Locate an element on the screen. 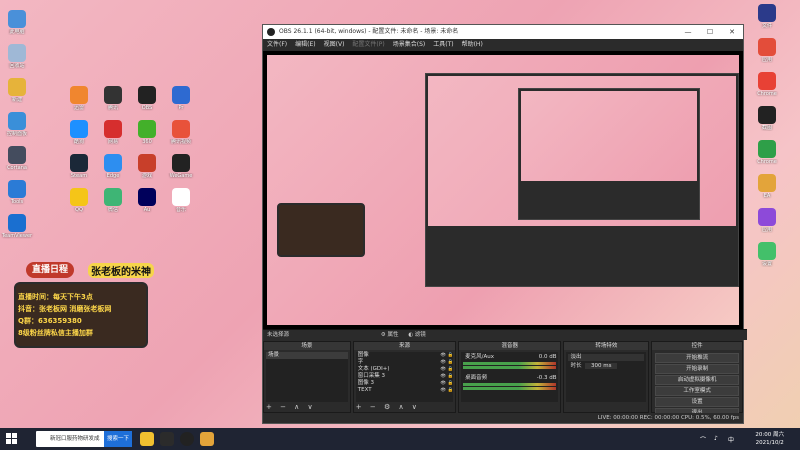 This screenshot has height=450, width=800. transition-duration: 时长 300 ms is located at coordinates (606, 366).